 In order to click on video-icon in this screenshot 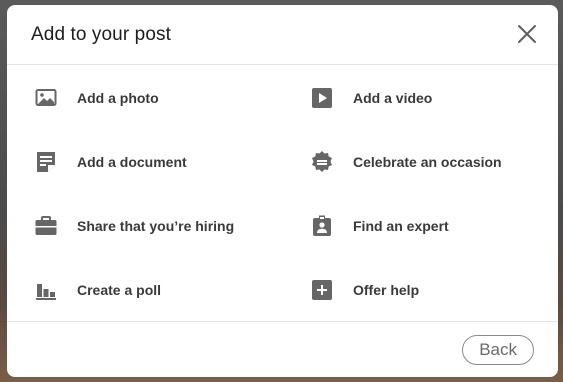, I will do `click(322, 98)`.